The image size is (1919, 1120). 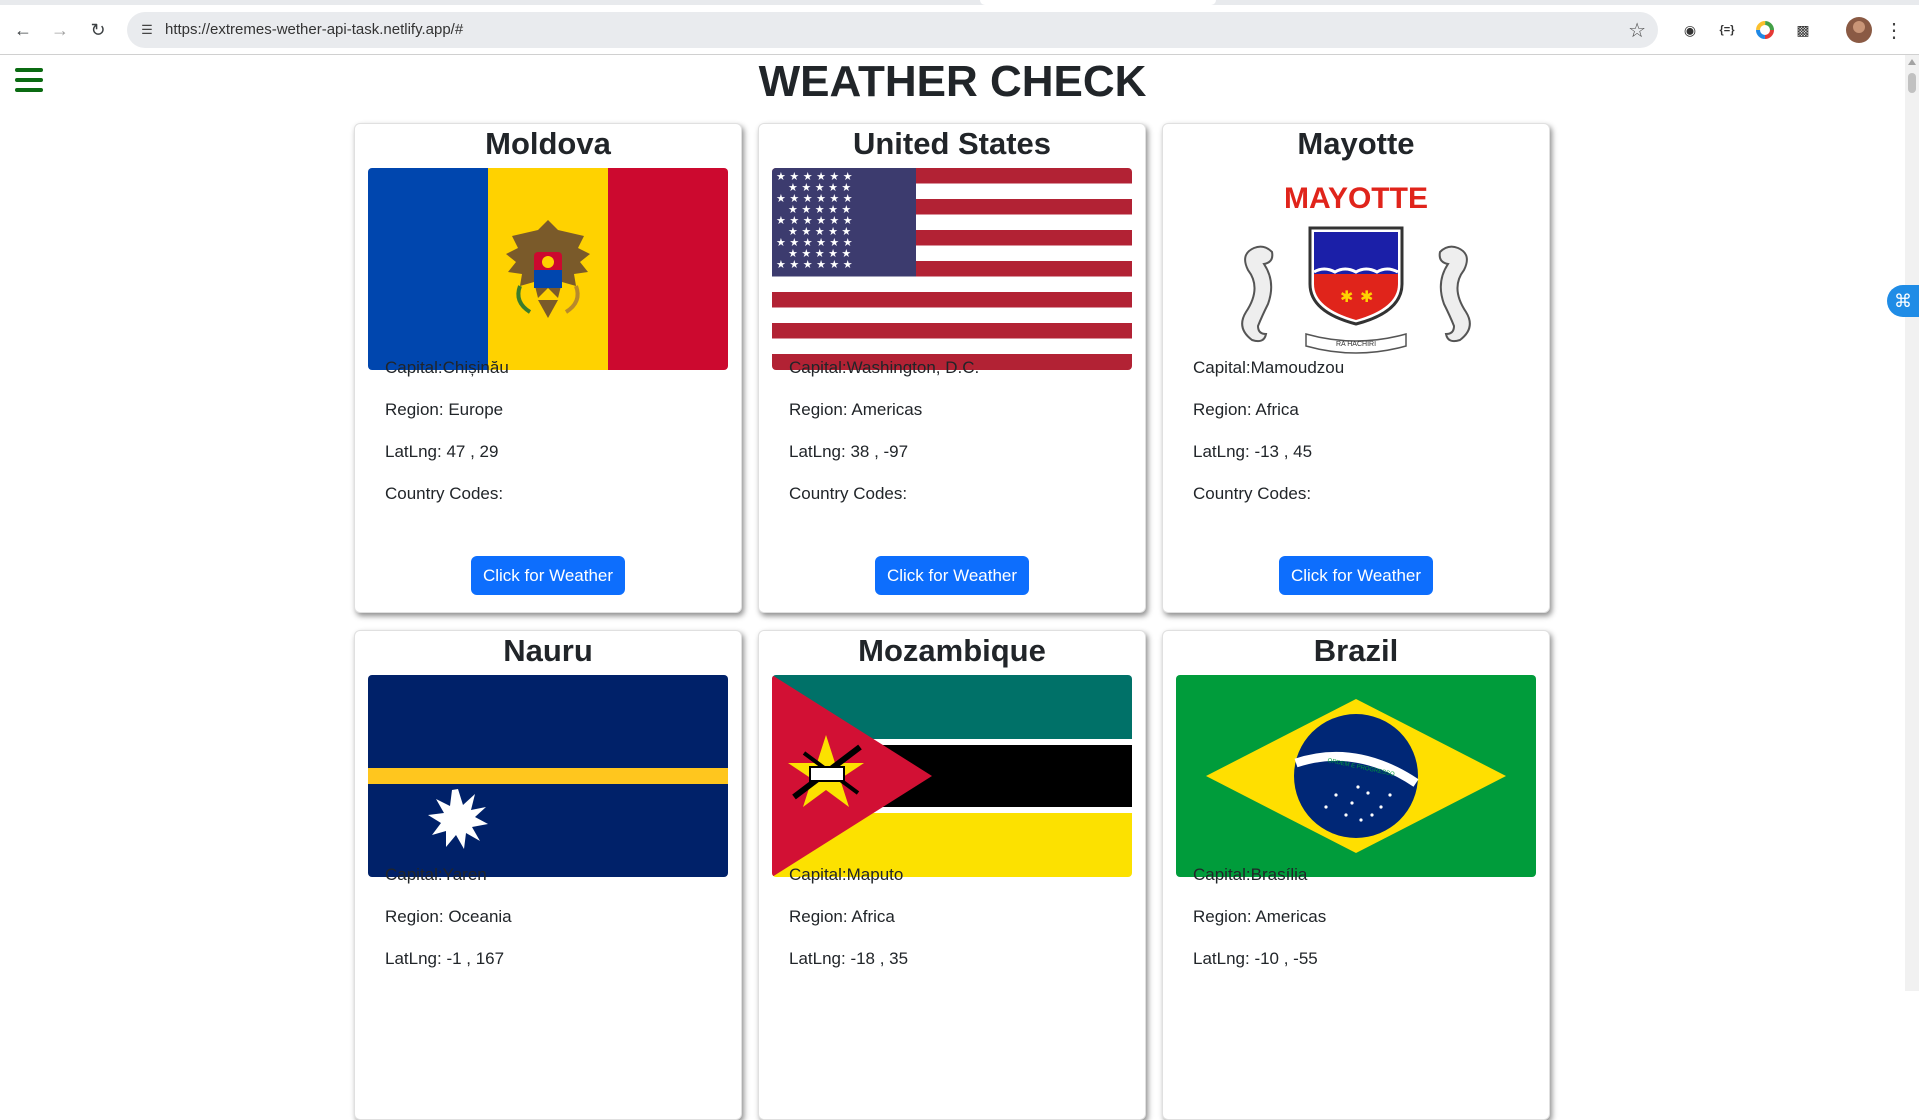 What do you see at coordinates (1250, 874) in the screenshot?
I see `capital-text: Capital:Brasília` at bounding box center [1250, 874].